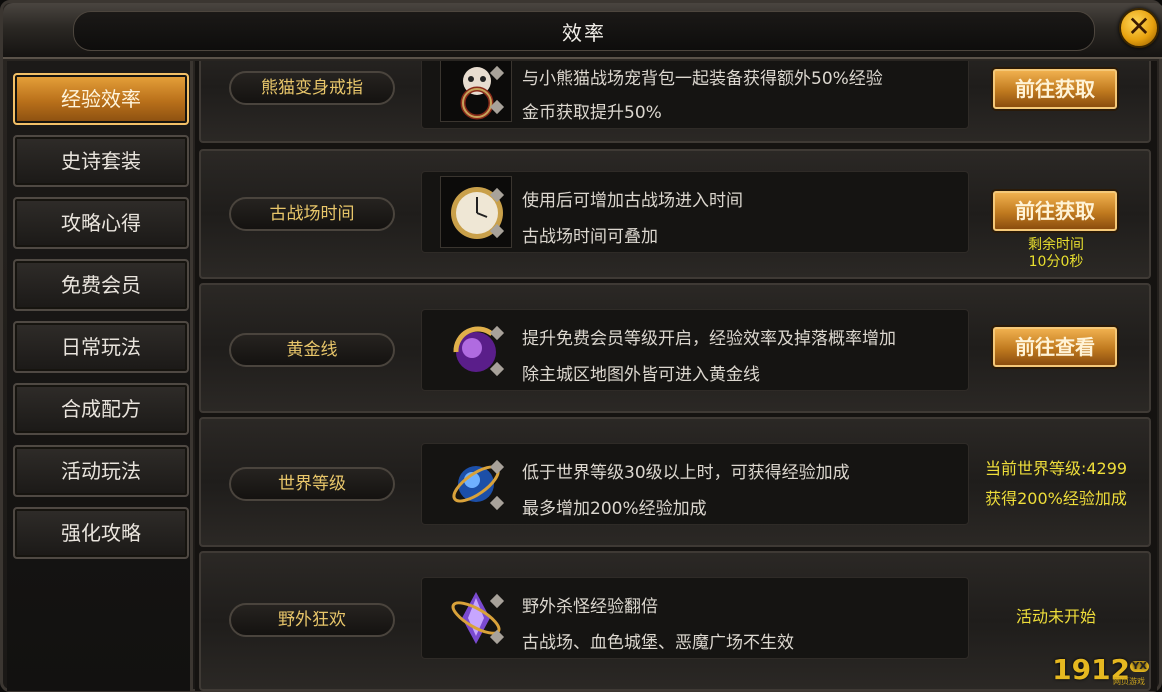  Describe the element at coordinates (101, 161) in the screenshot. I see `sidebar-item-epic-set: 史诗套装` at that location.